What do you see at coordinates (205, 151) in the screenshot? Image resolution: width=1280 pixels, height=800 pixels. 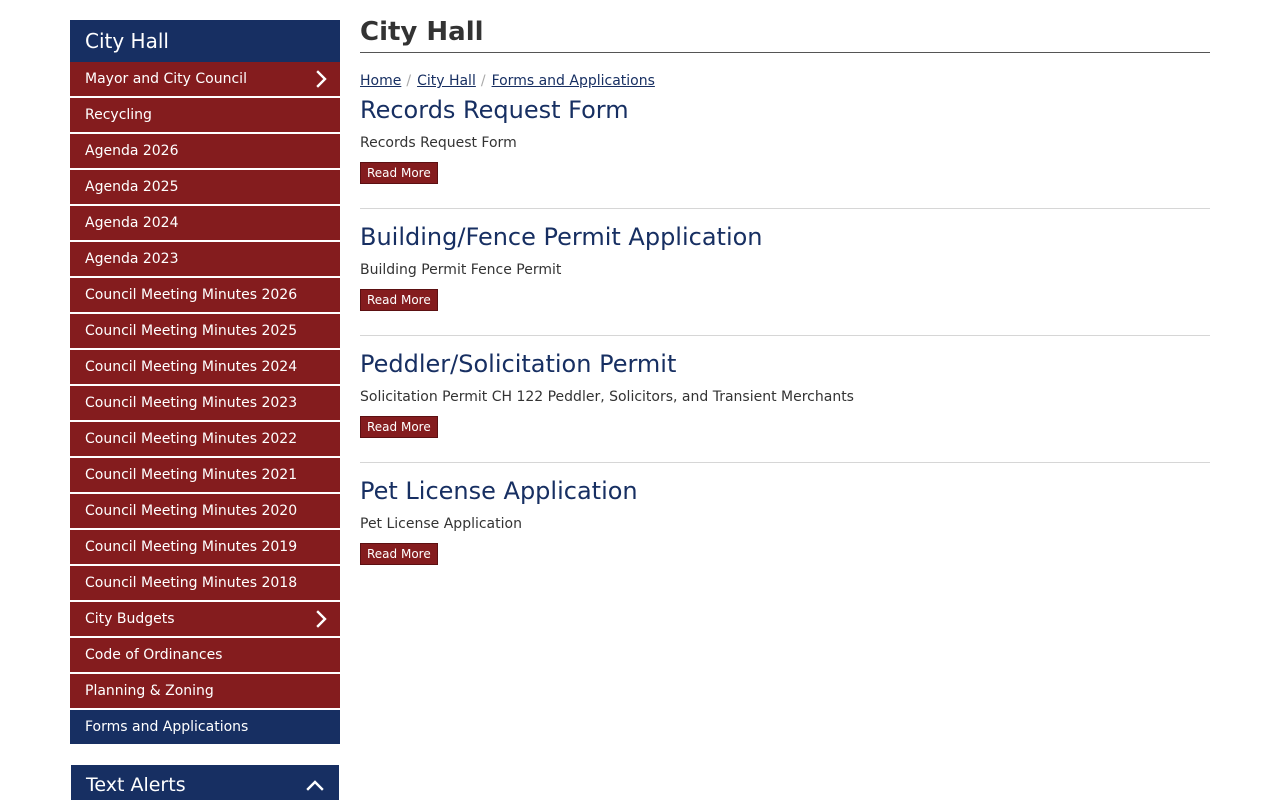 I see `sidebar-item-agenda-2026: Agenda 2026` at bounding box center [205, 151].